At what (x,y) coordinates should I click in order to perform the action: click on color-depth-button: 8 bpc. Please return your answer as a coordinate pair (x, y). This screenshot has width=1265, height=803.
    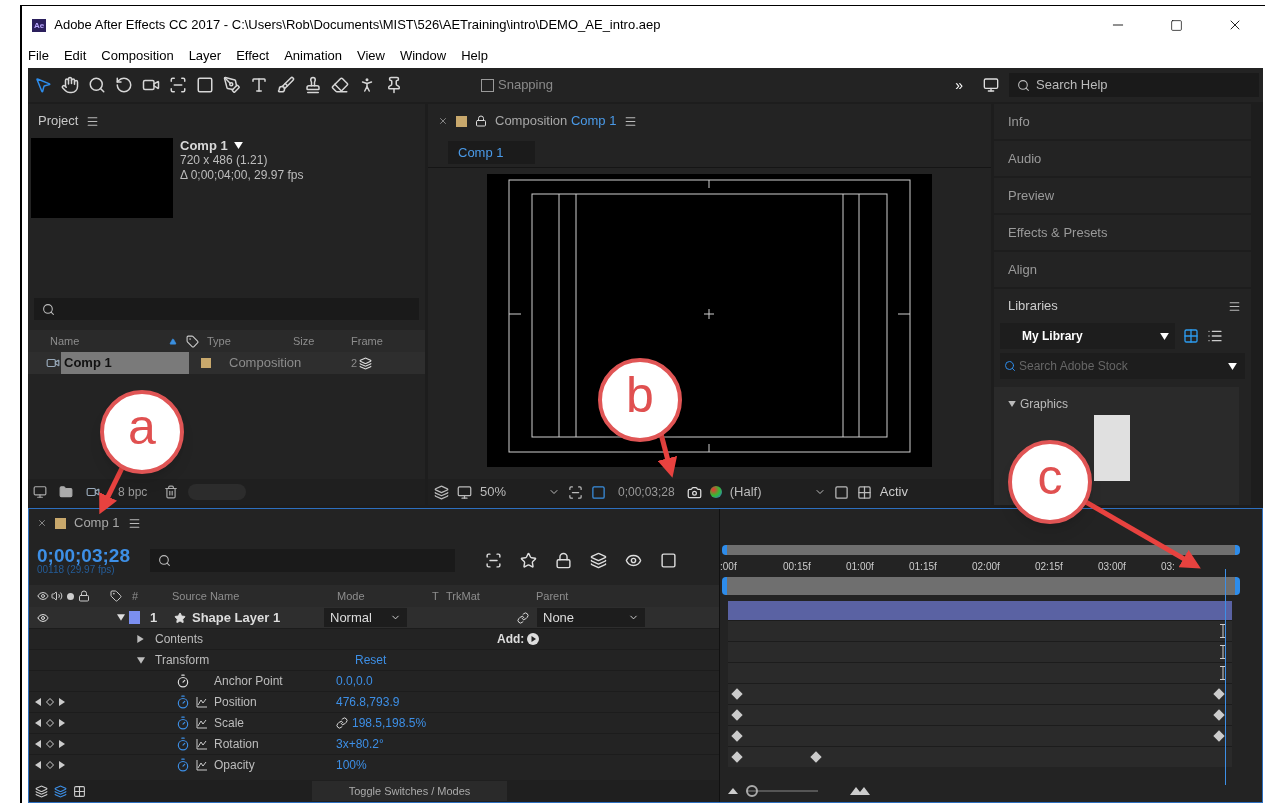
    Looking at the image, I should click on (133, 492).